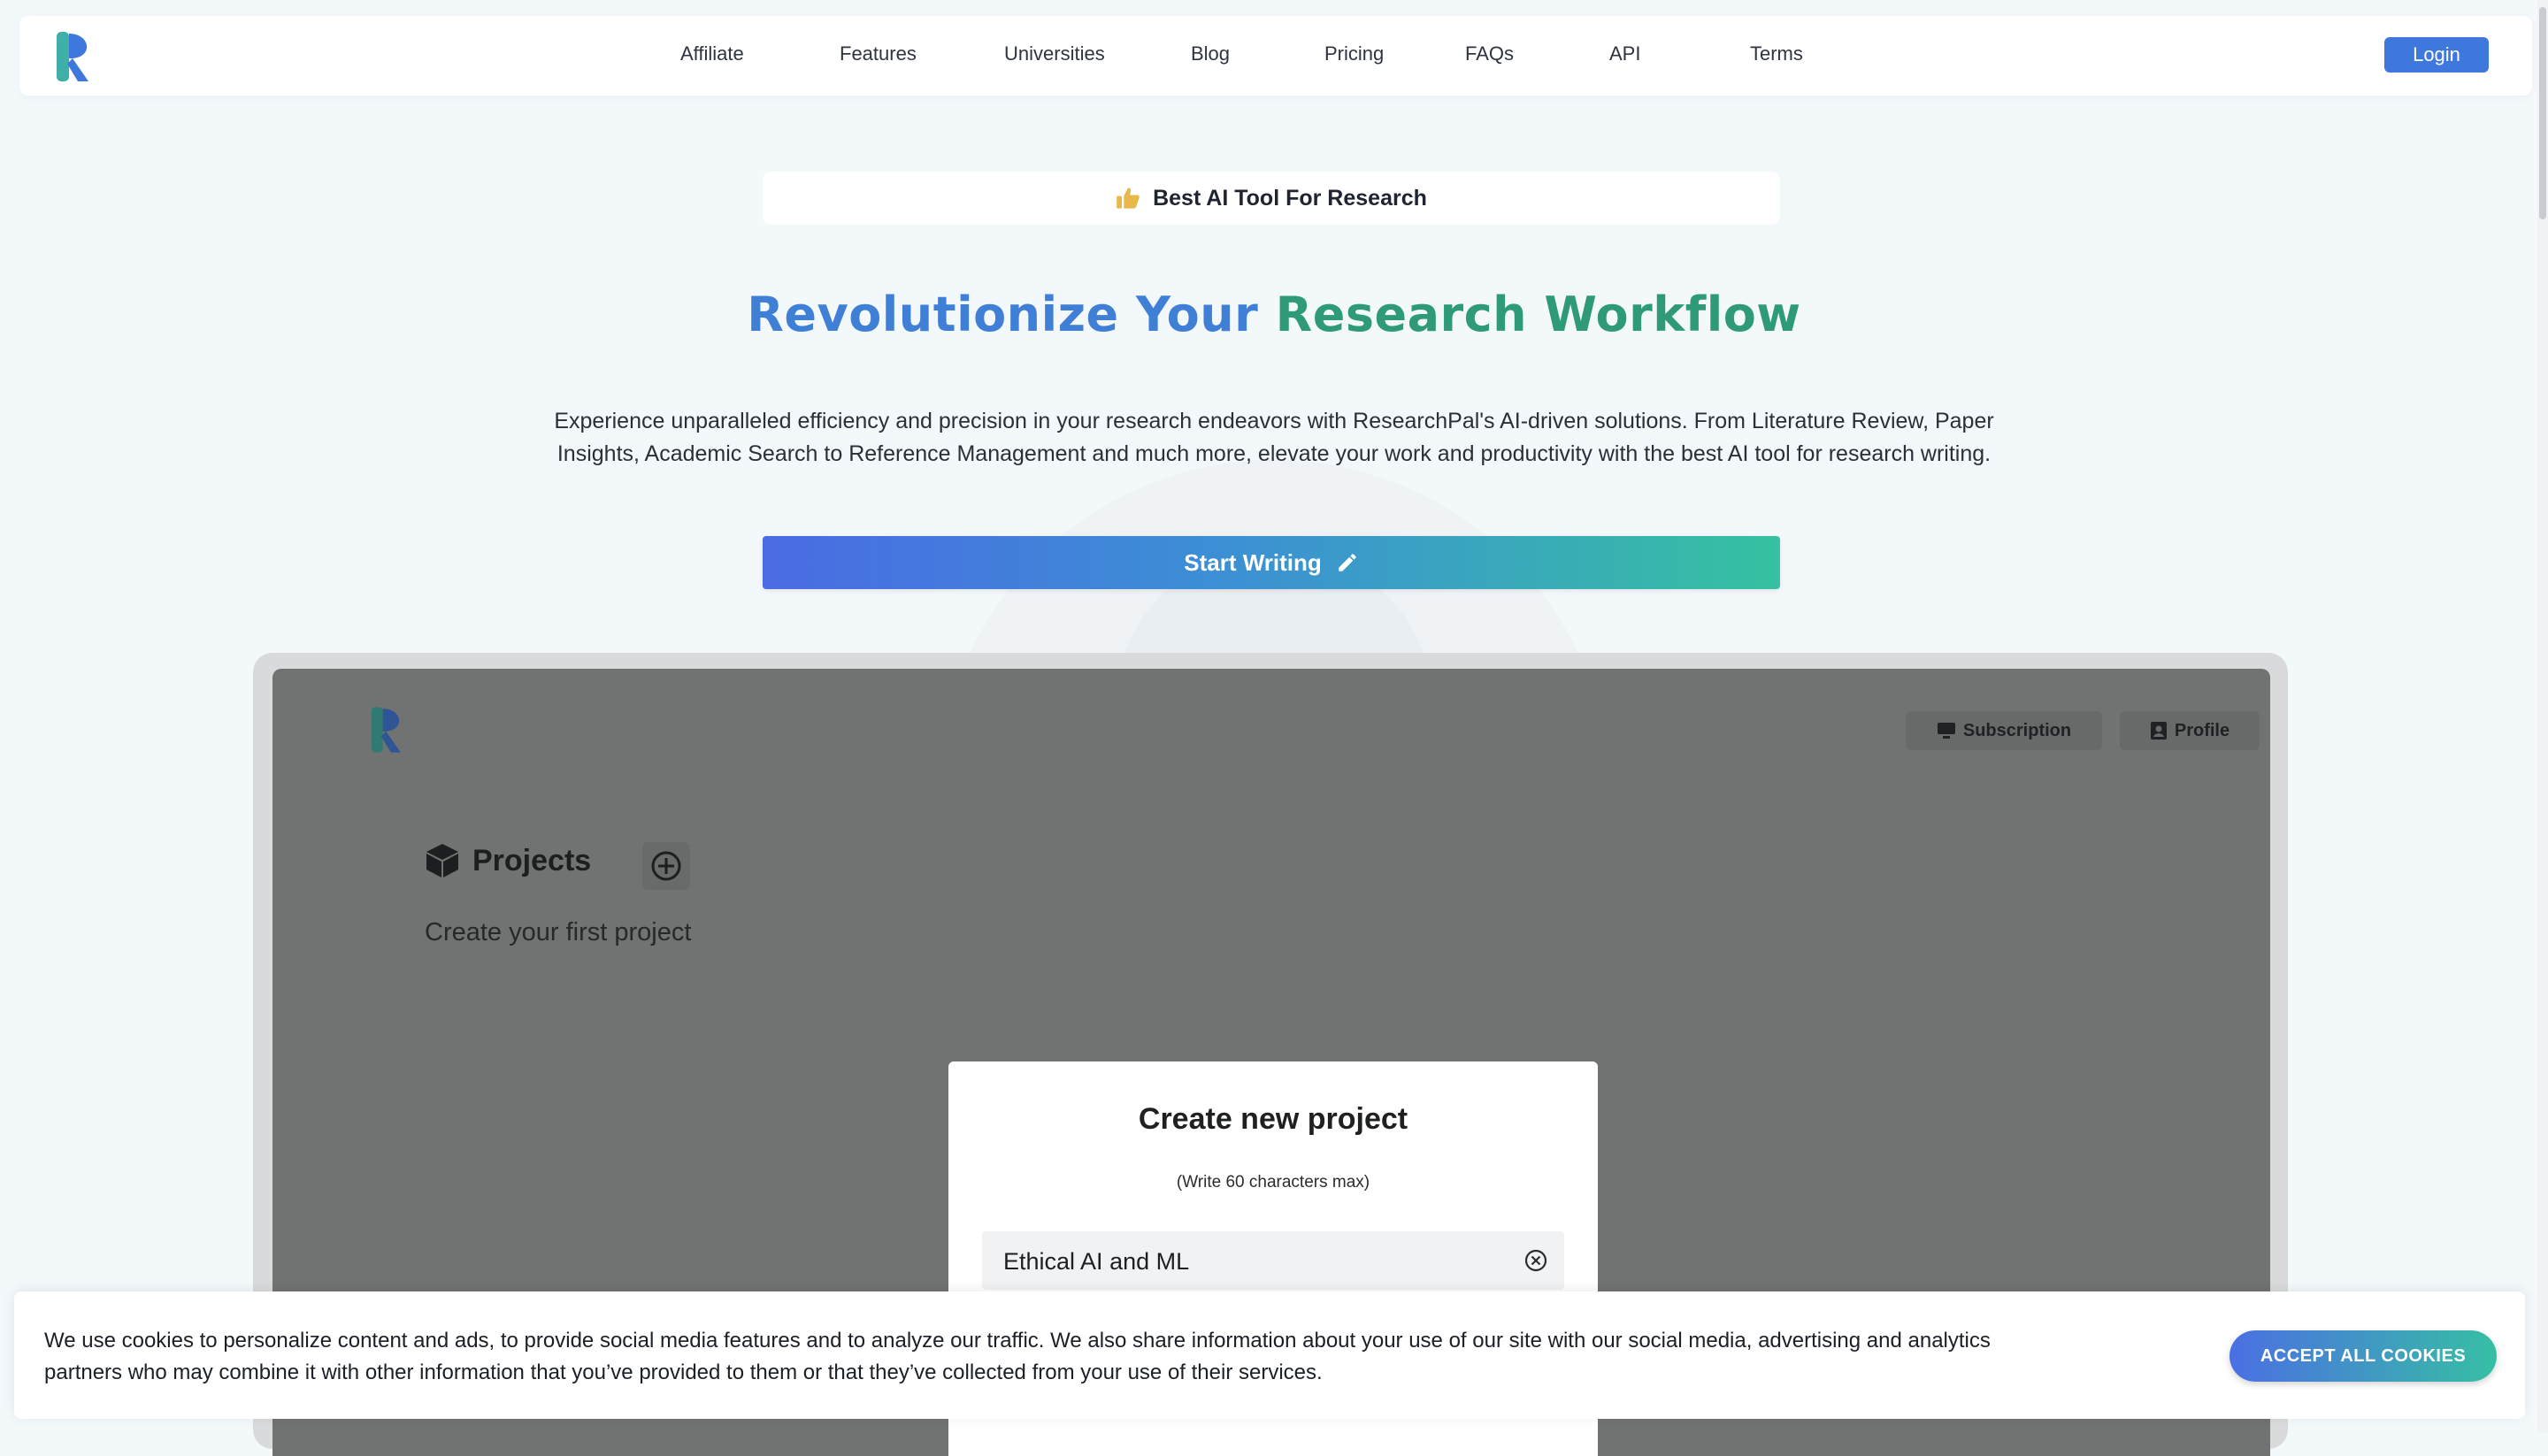 This screenshot has height=1456, width=2548. What do you see at coordinates (1290, 198) in the screenshot?
I see `badge-text: Best AI Tool For Research` at bounding box center [1290, 198].